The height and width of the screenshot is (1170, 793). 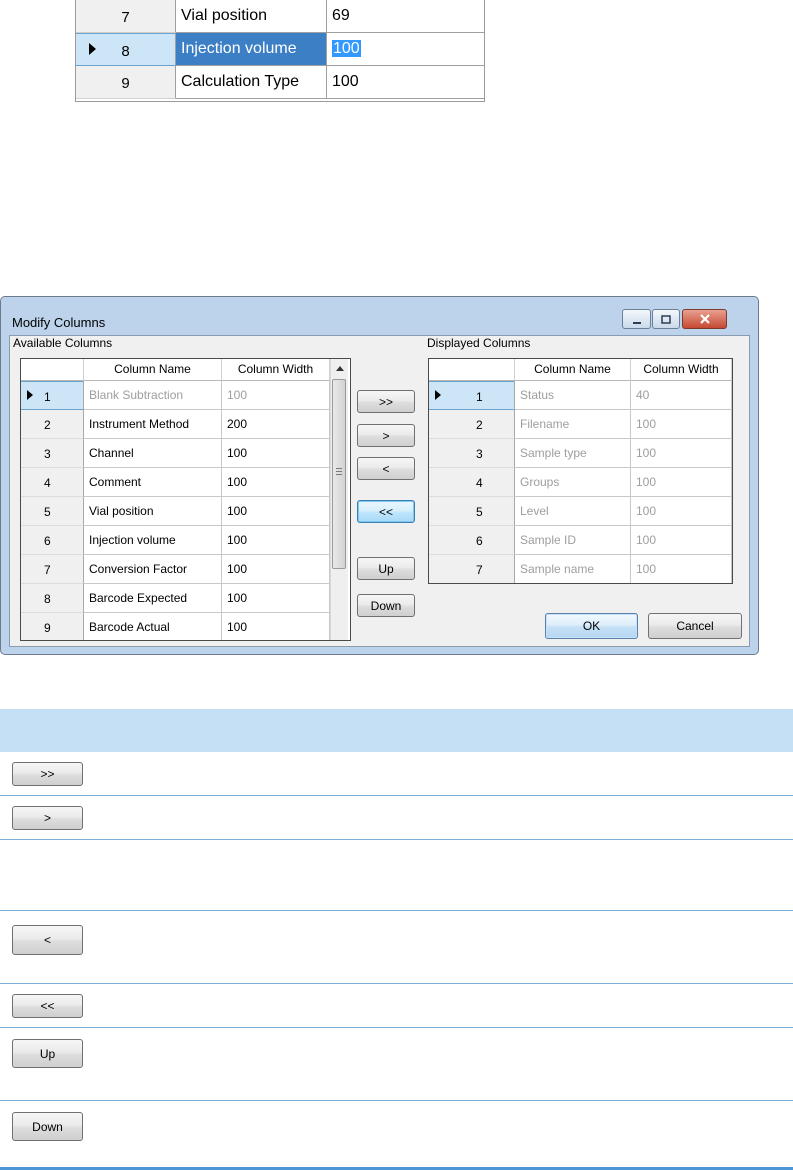 I want to click on selected-cell-text: 100, so click(x=346, y=48).